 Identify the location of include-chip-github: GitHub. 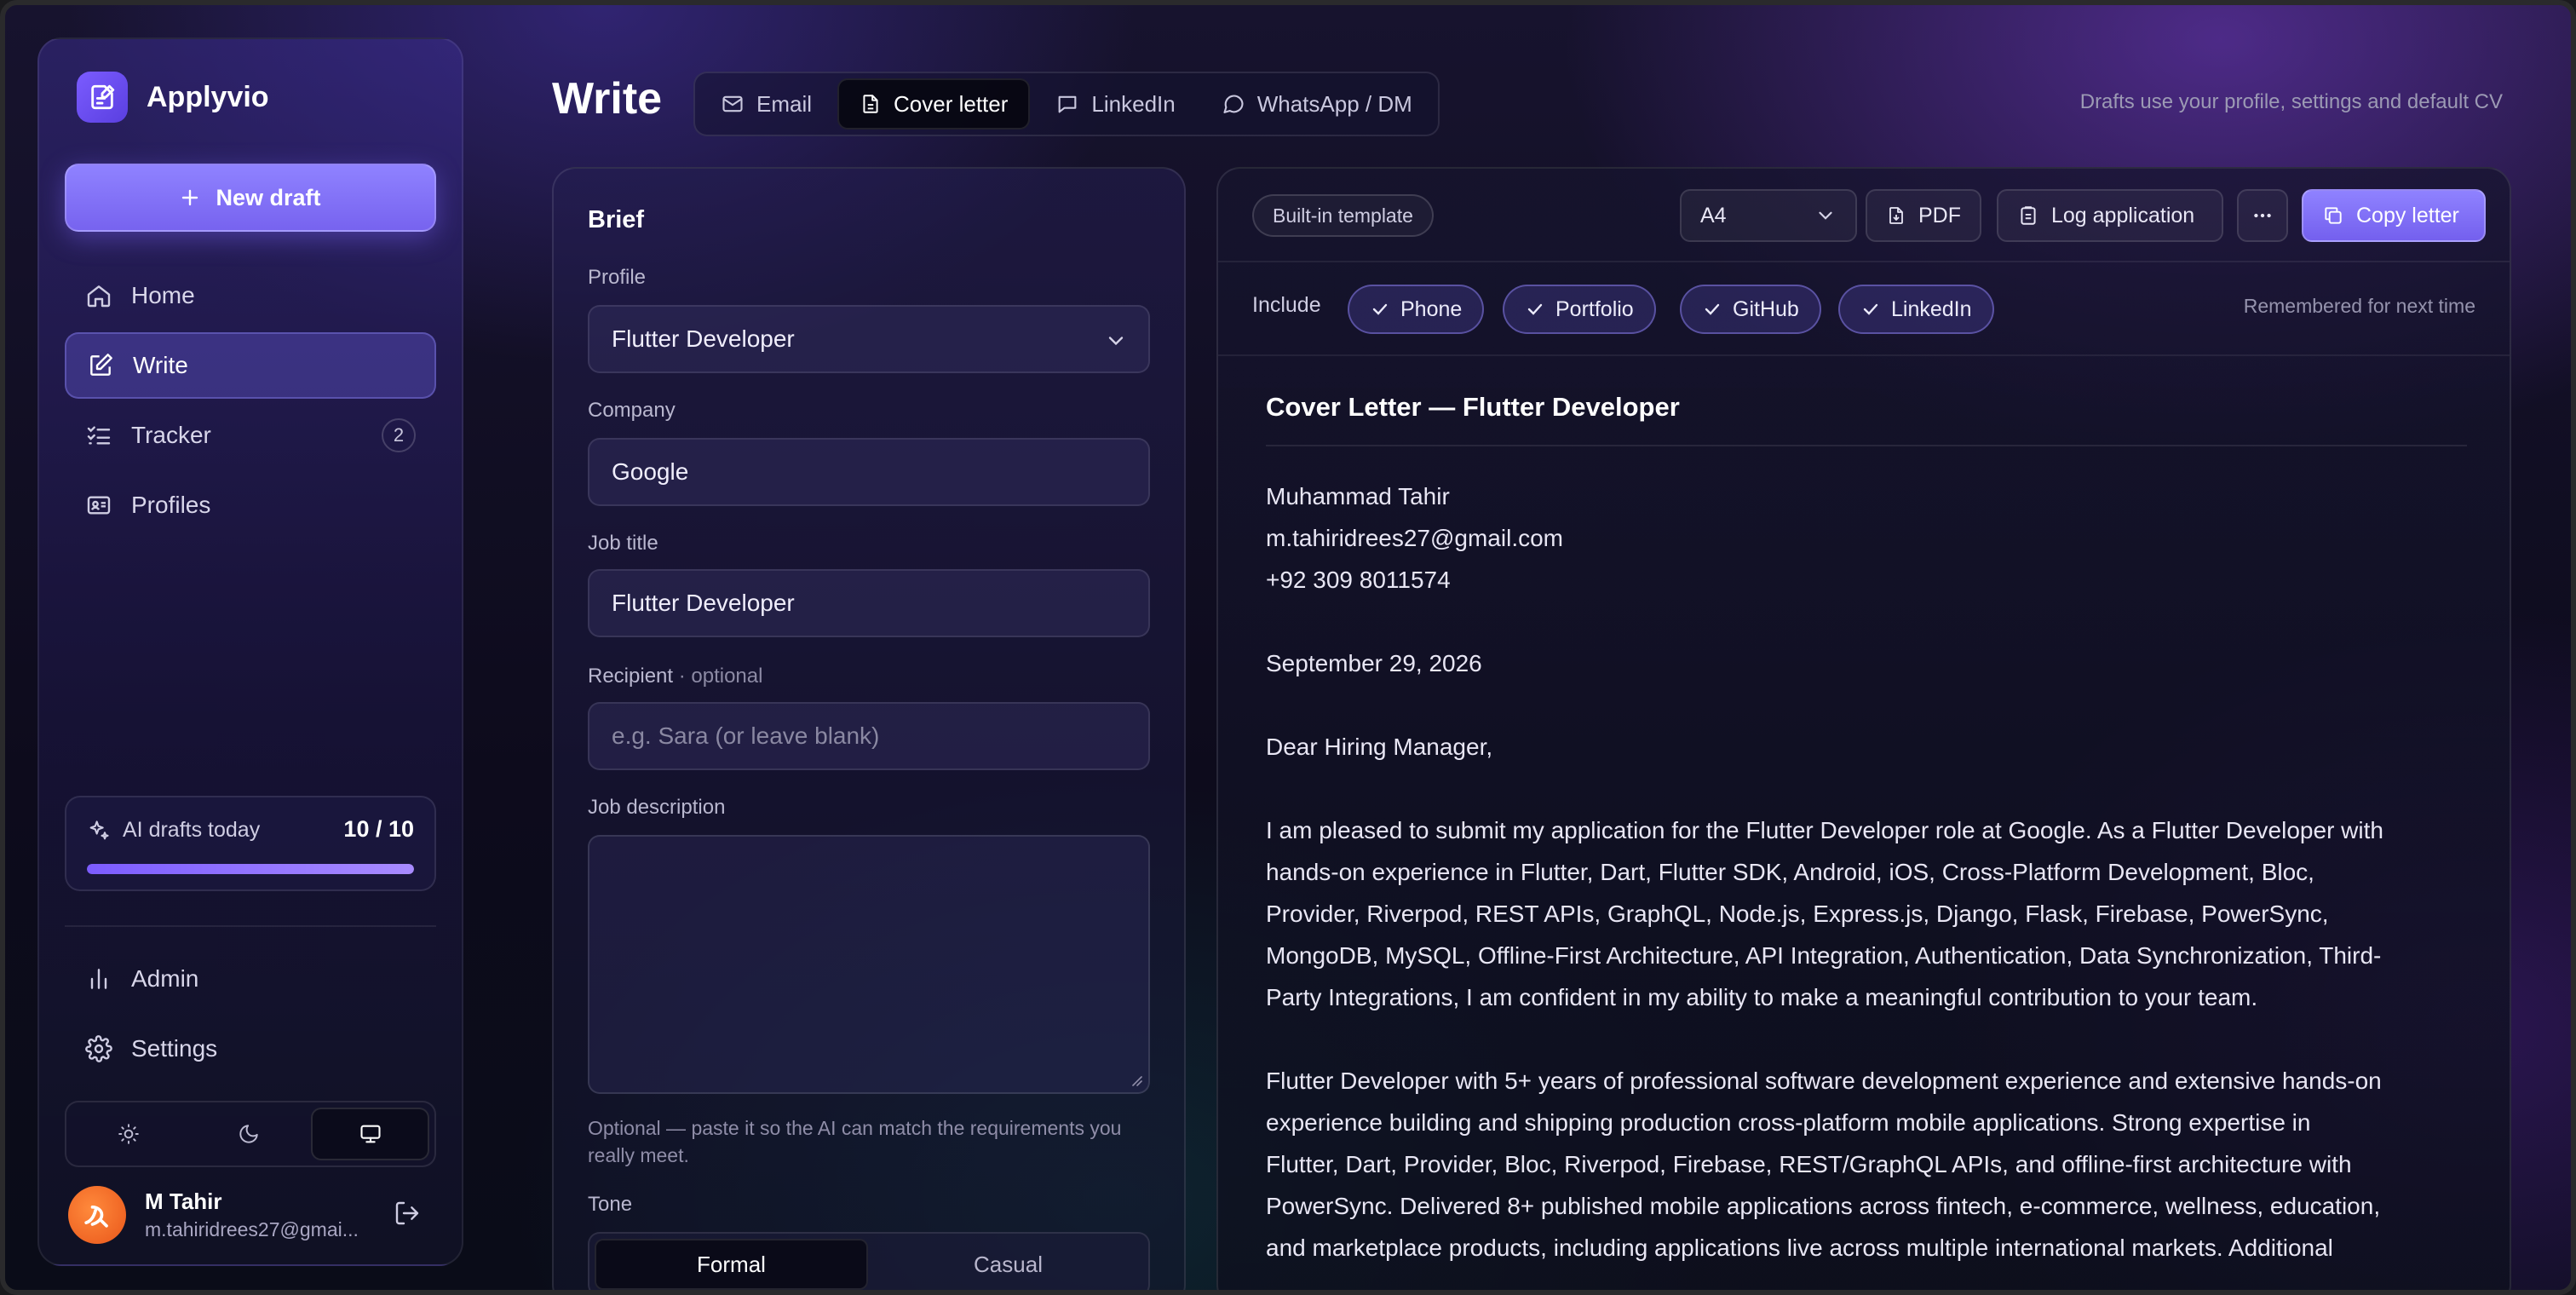
(1751, 310).